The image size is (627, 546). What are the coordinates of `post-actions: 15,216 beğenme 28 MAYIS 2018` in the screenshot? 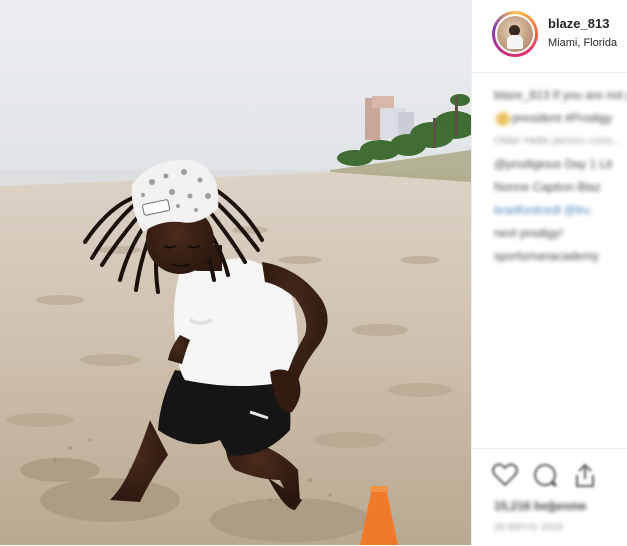 It's located at (549, 497).